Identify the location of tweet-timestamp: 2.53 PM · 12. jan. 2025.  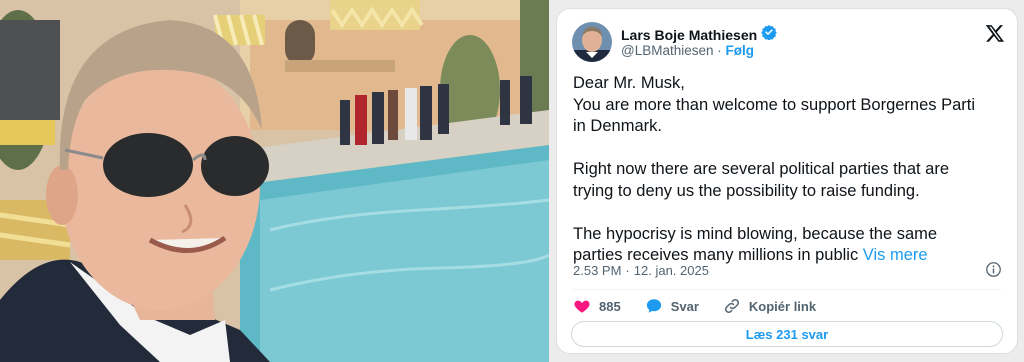
(641, 270).